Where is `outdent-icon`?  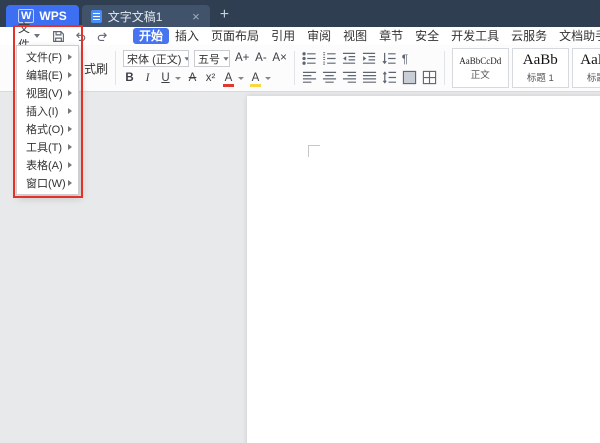
outdent-icon is located at coordinates (349, 58).